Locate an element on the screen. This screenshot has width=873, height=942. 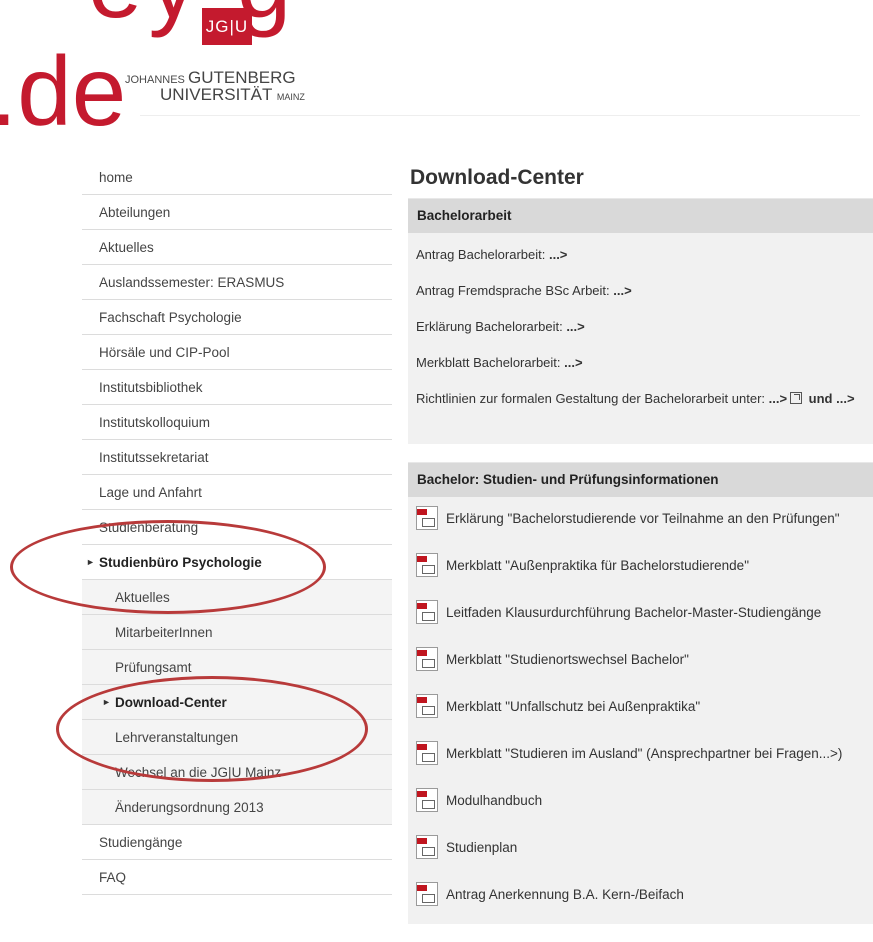
sidebar-item-label: Institutsbibliothek is located at coordinates (151, 387).